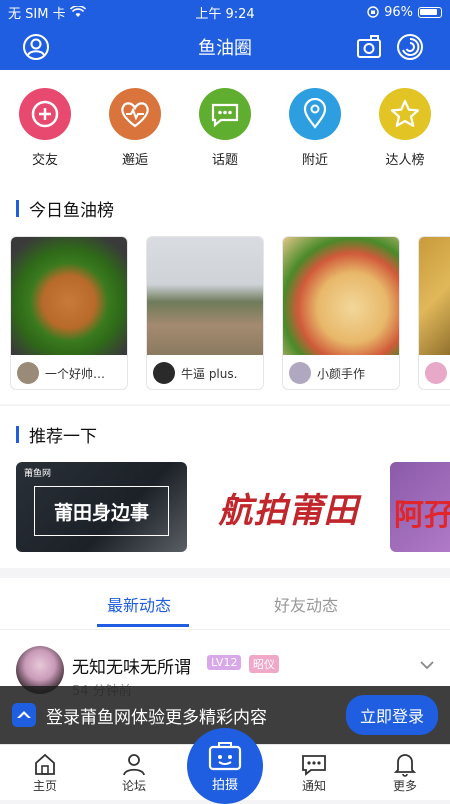  I want to click on feed-tabs: 最新动态 好友动态, so click(225, 604).